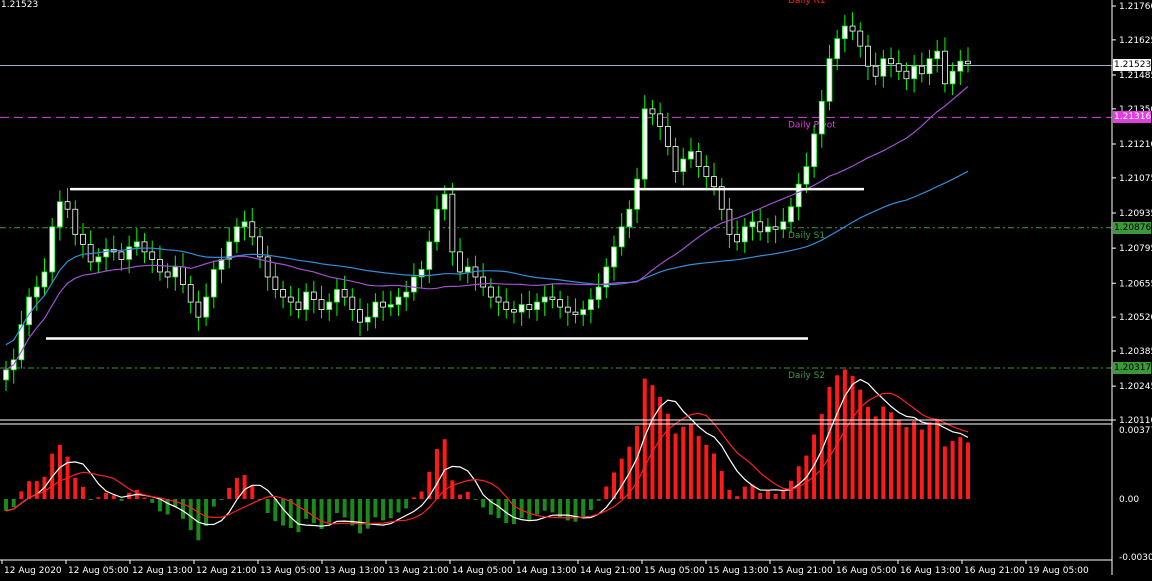  Describe the element at coordinates (1135, 179) in the screenshot. I see `price-tick-label: 1.21075` at that location.